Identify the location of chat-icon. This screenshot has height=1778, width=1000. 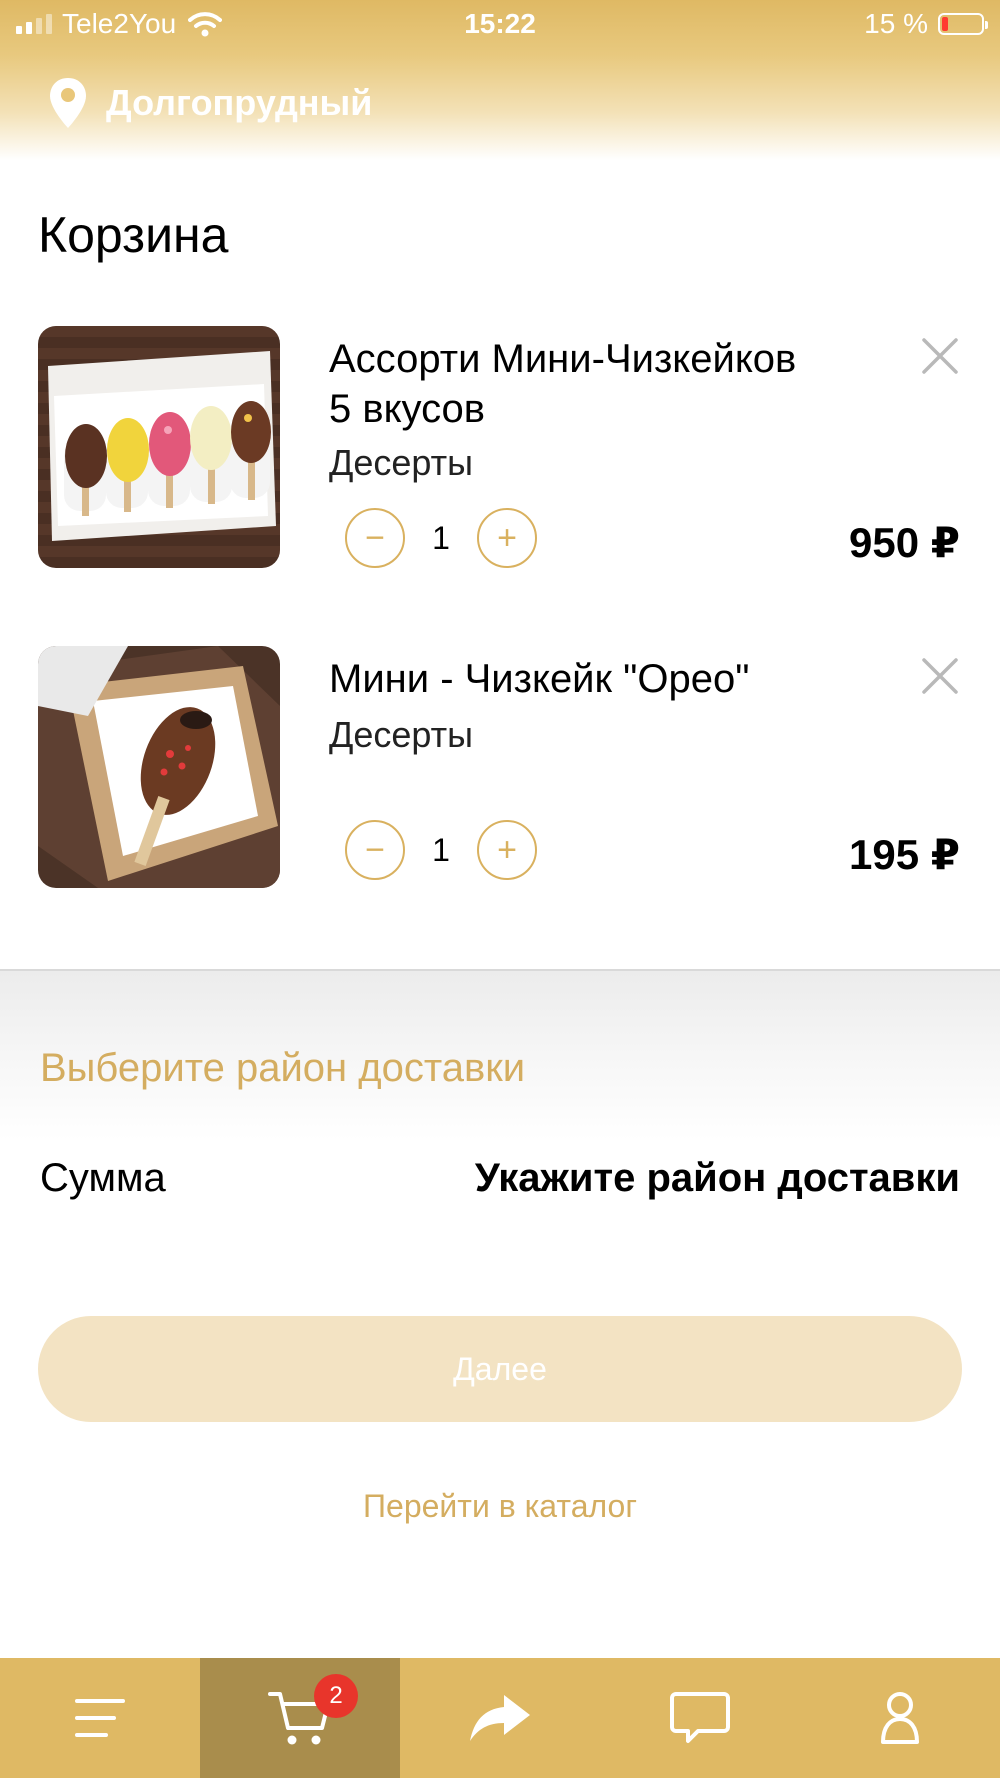
(700, 1717).